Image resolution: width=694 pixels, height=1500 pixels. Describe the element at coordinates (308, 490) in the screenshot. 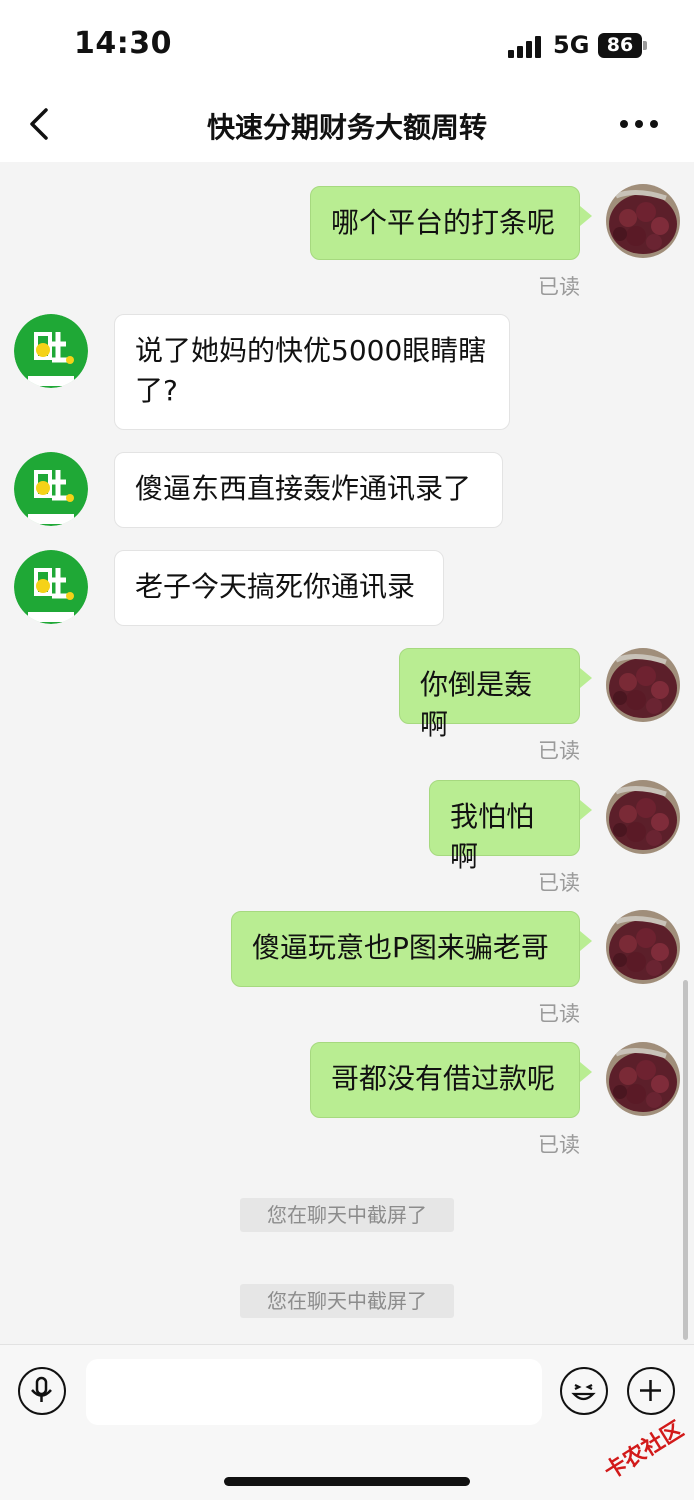

I see `message-bubble-received: 傻逼东西直接轰炸通讯录了` at that location.